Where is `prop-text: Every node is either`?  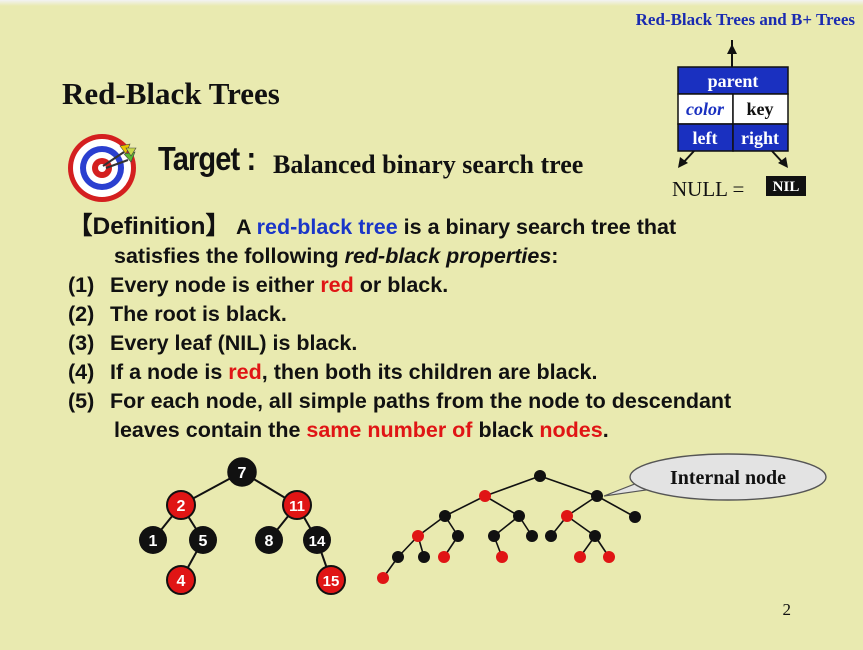 prop-text: Every node is either is located at coordinates (215, 285).